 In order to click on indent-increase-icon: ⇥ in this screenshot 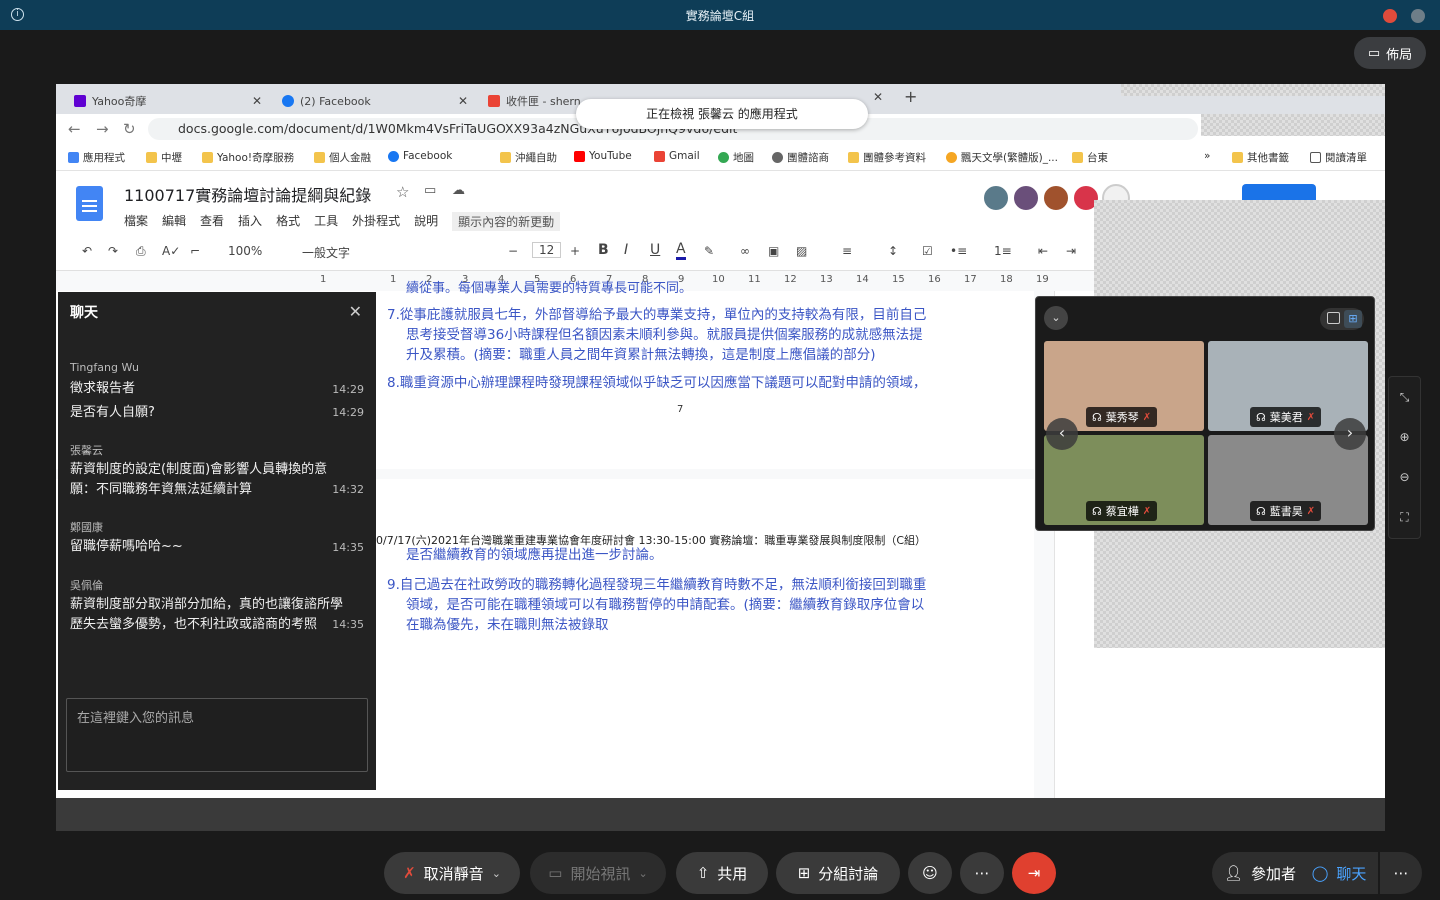, I will do `click(1071, 251)`.